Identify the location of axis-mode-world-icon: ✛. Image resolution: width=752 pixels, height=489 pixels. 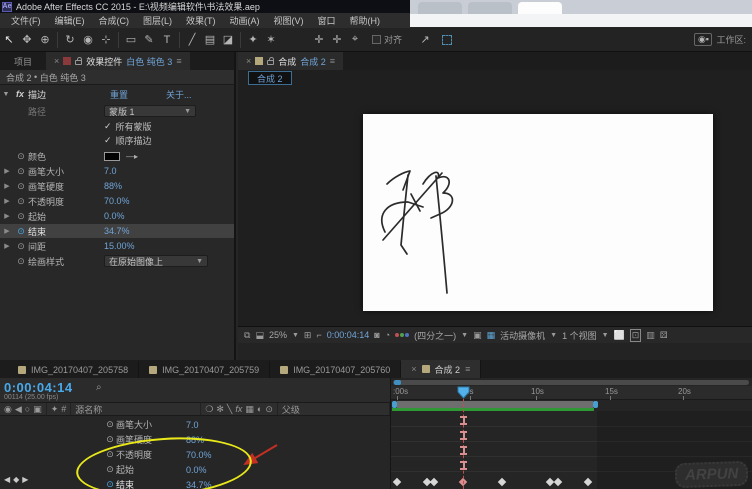
(337, 39).